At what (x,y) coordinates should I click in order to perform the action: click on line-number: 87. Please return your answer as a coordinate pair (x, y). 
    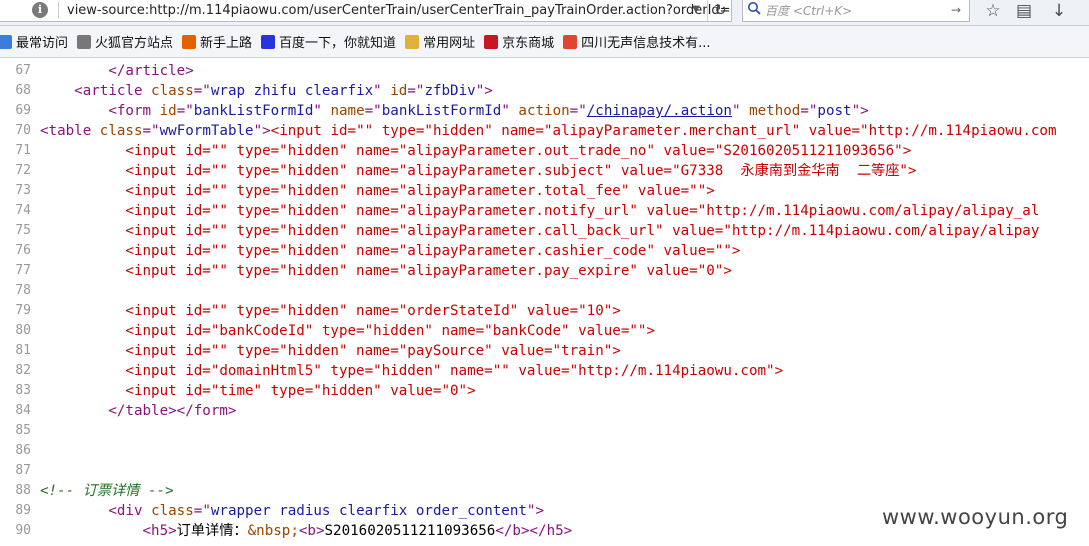
    Looking at the image, I should click on (23, 470).